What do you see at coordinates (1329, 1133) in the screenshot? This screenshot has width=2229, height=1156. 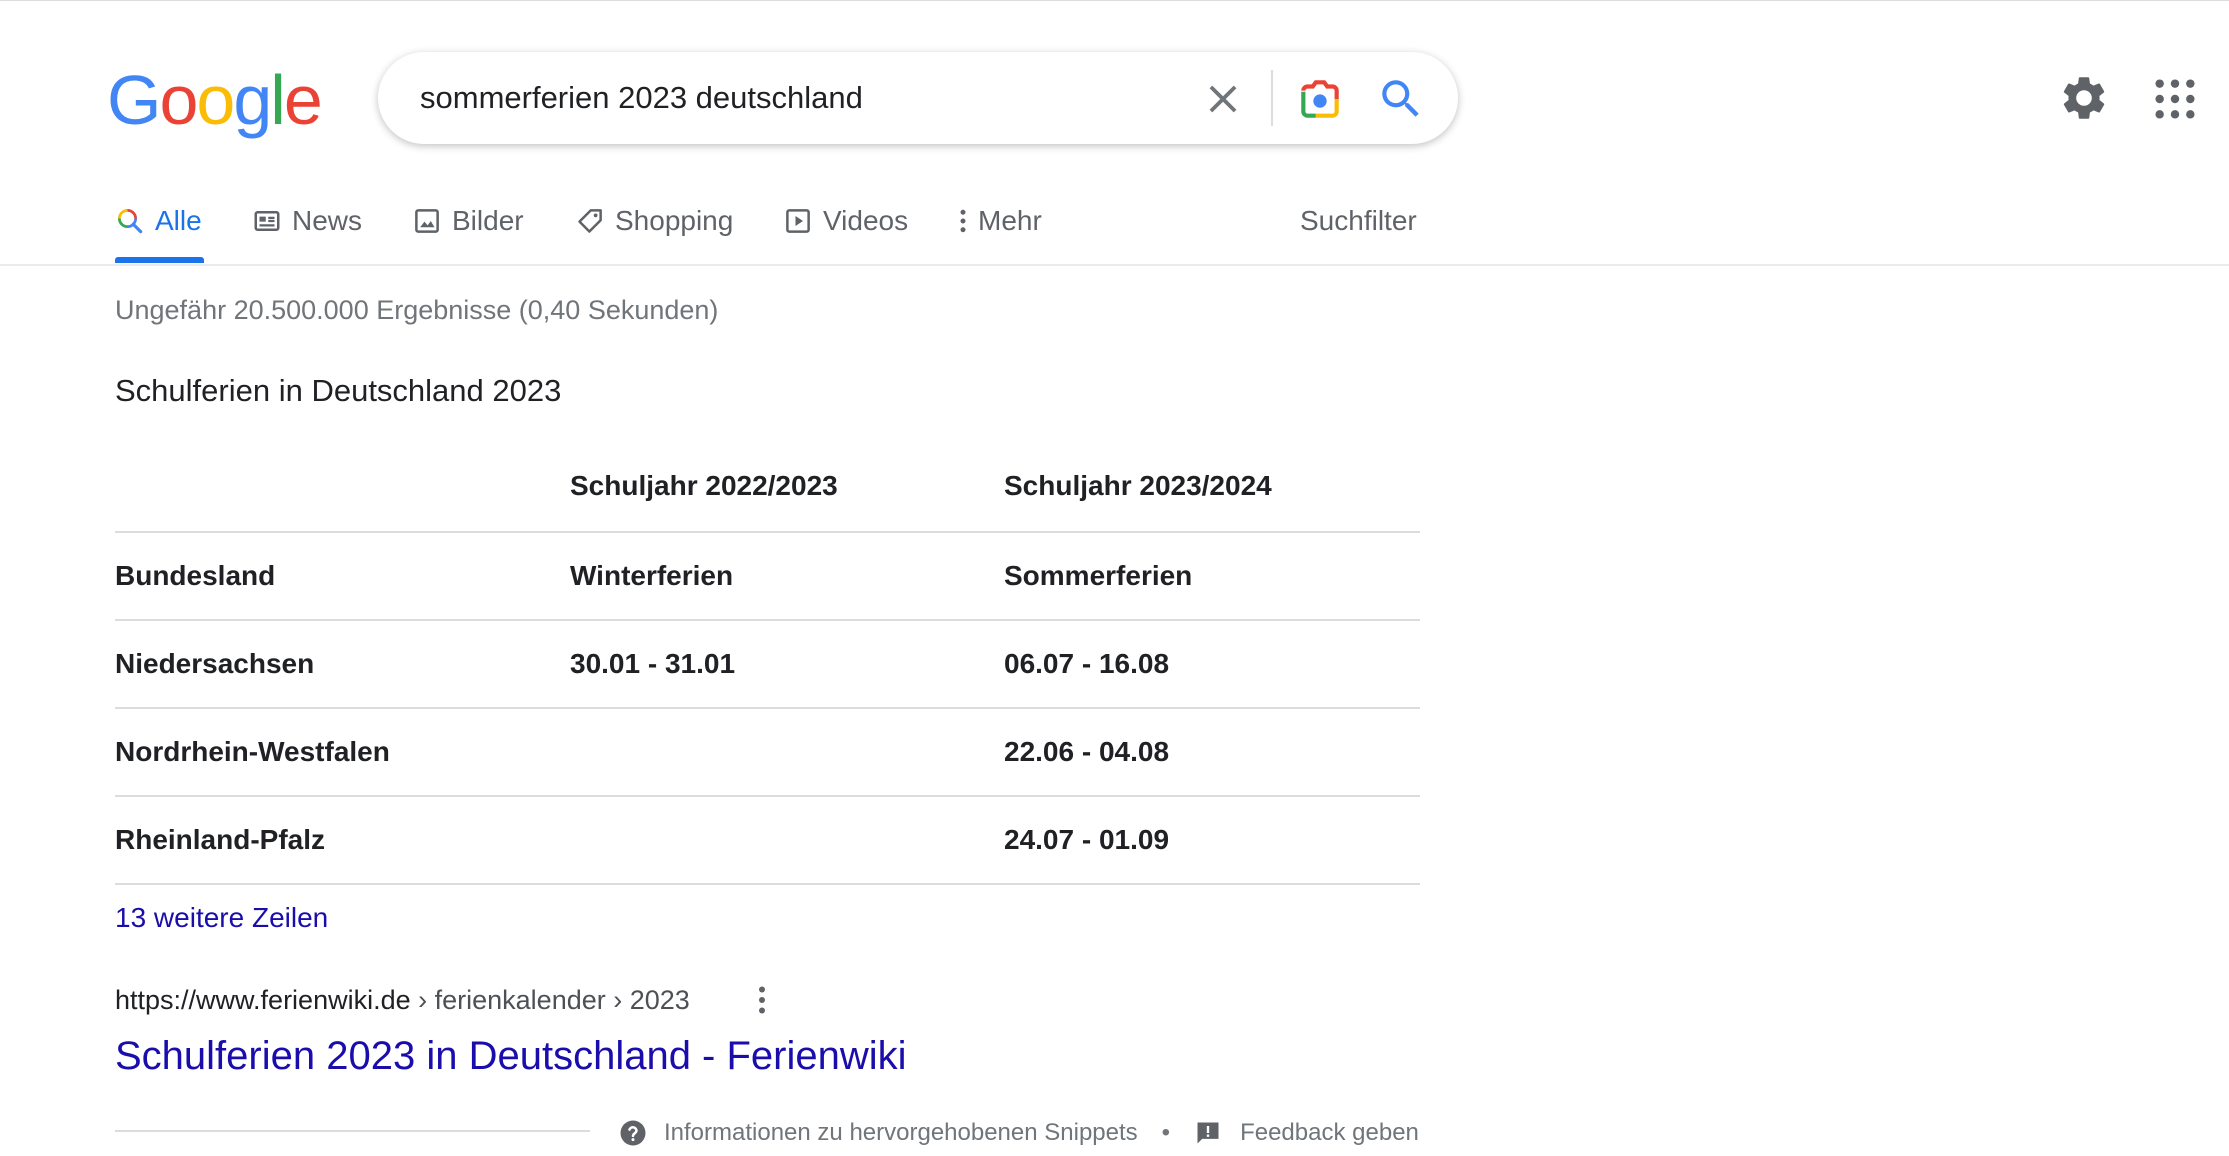 I see `feedback-link: Feedback geben` at bounding box center [1329, 1133].